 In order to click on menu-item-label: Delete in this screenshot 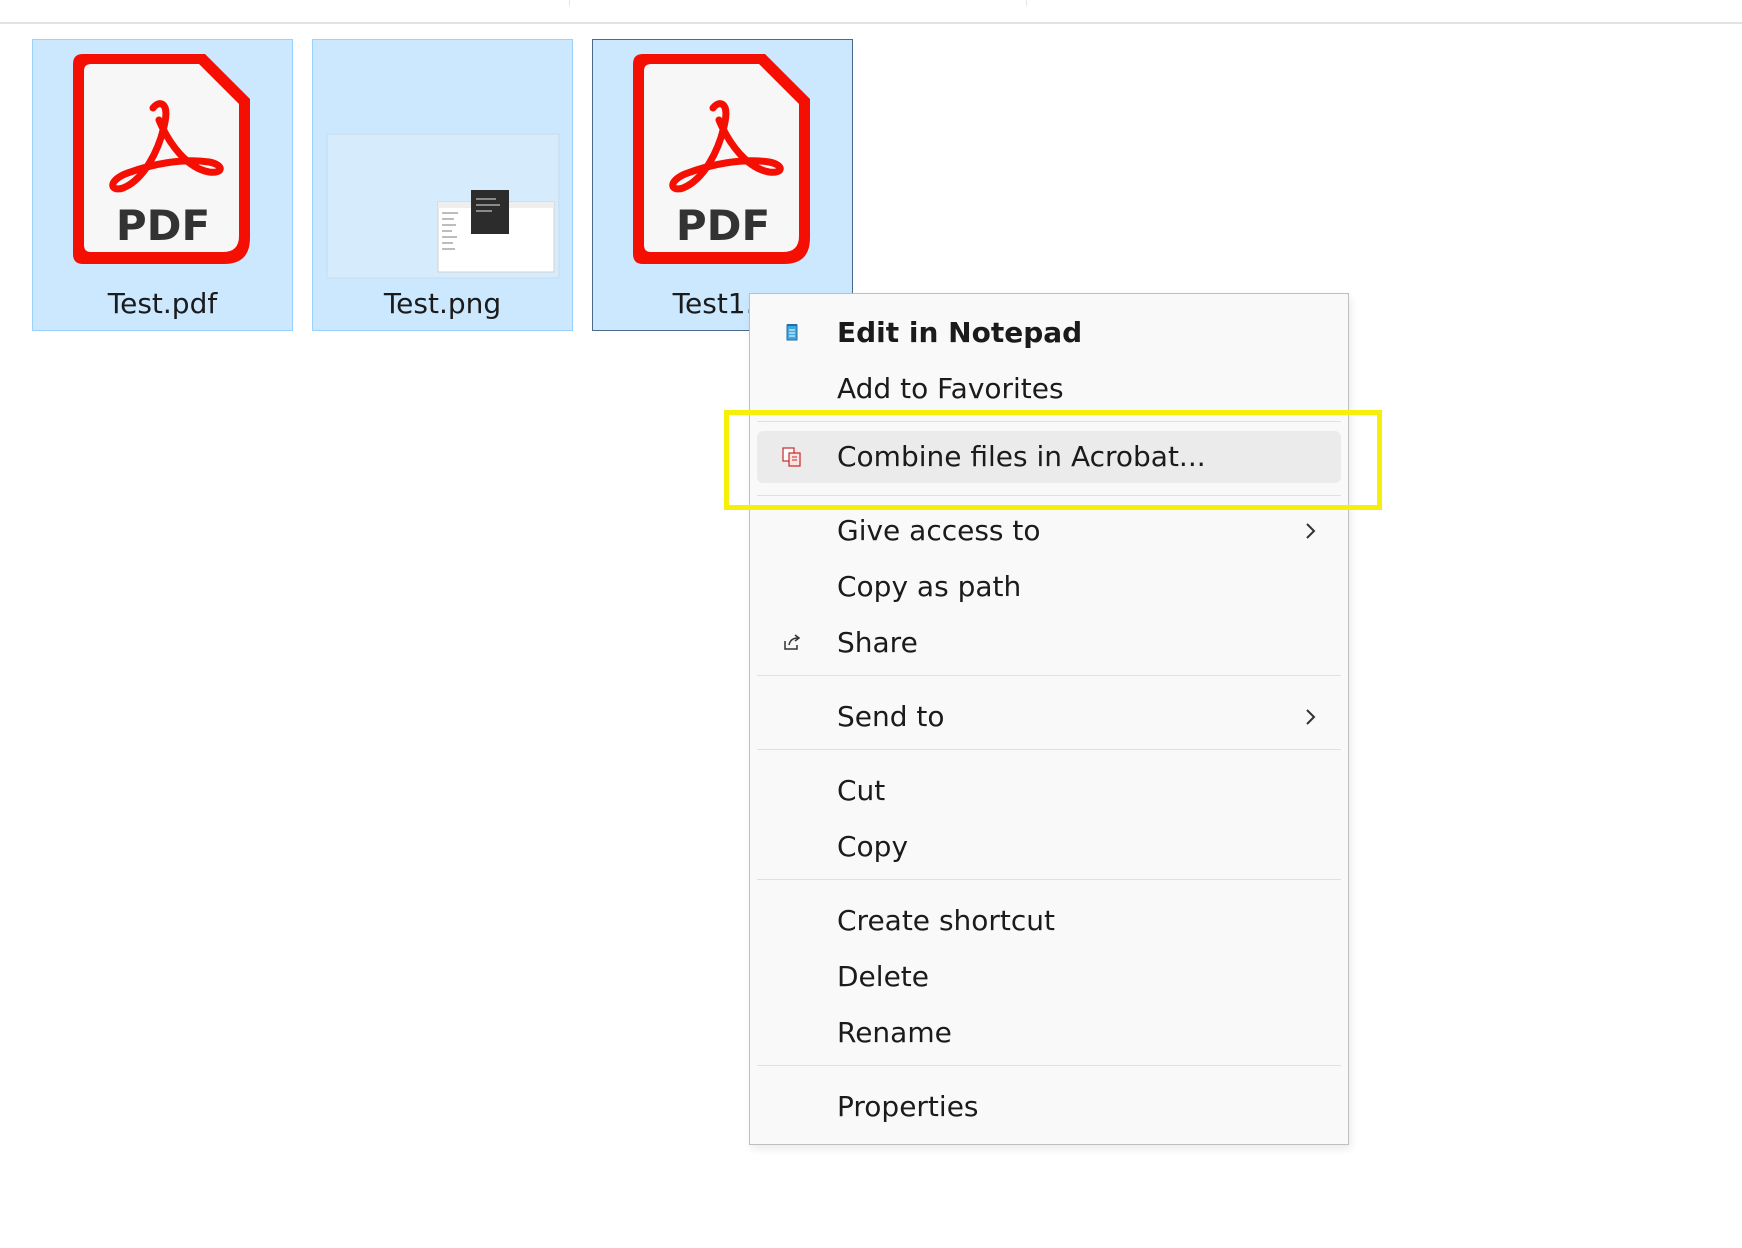, I will do `click(883, 976)`.